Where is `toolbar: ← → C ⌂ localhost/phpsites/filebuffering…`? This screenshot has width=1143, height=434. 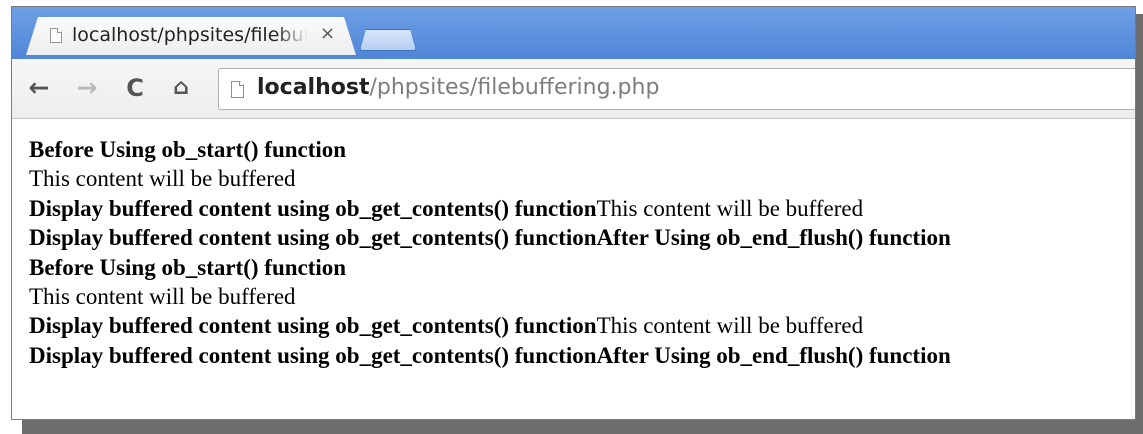
toolbar: ← → C ⌂ localhost/phpsites/filebuffering… is located at coordinates (573, 89).